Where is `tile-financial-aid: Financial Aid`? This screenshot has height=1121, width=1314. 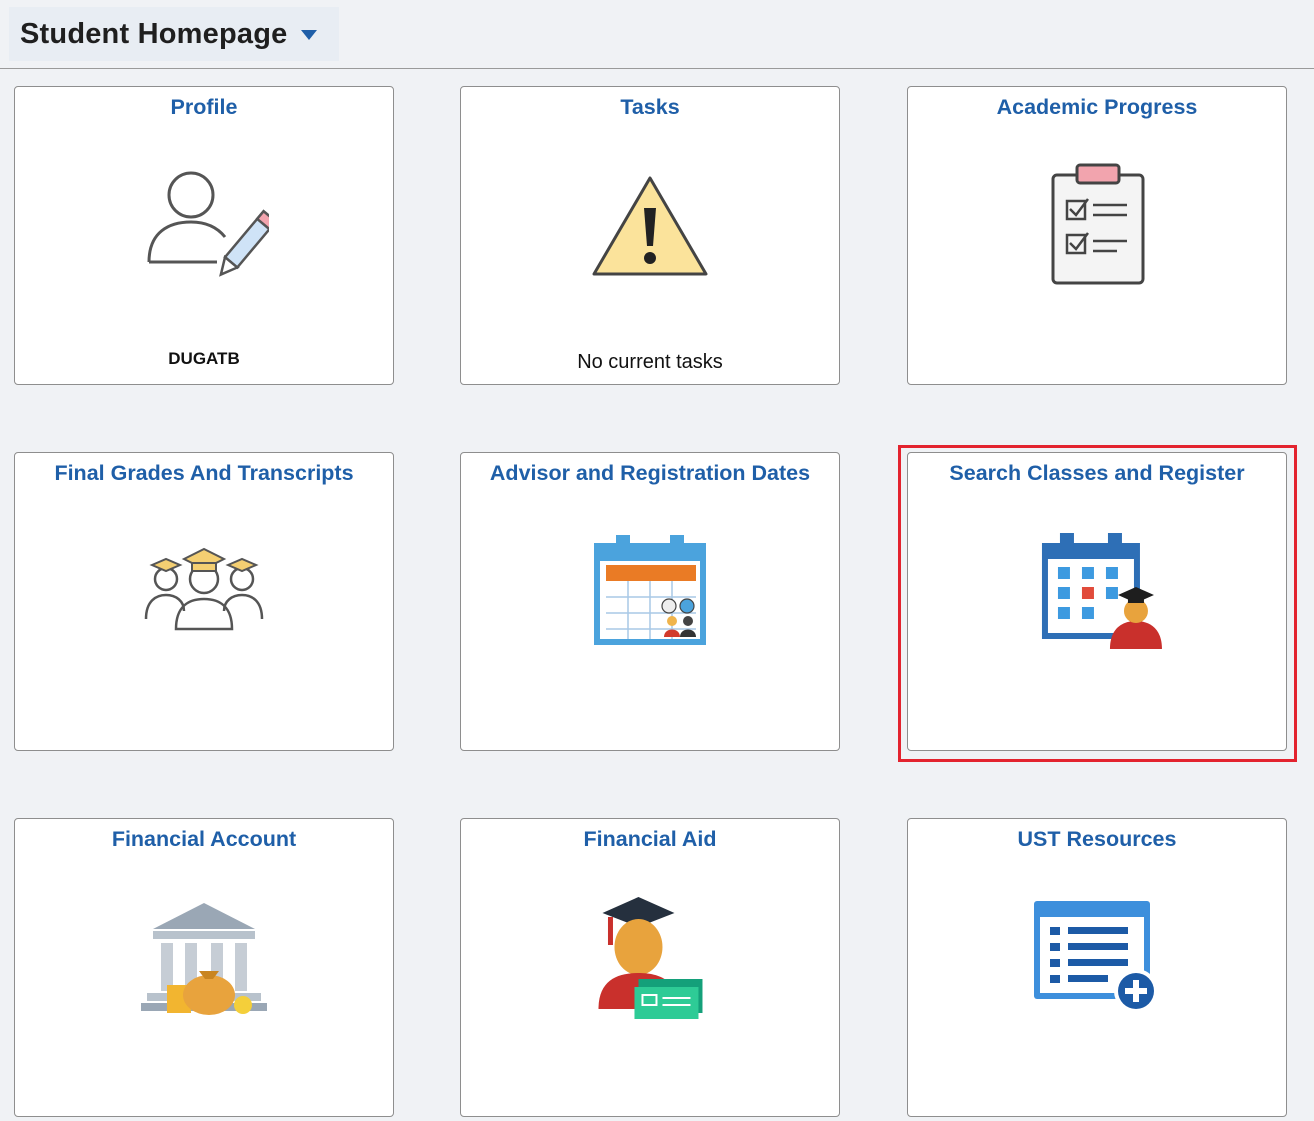 tile-financial-aid: Financial Aid is located at coordinates (650, 967).